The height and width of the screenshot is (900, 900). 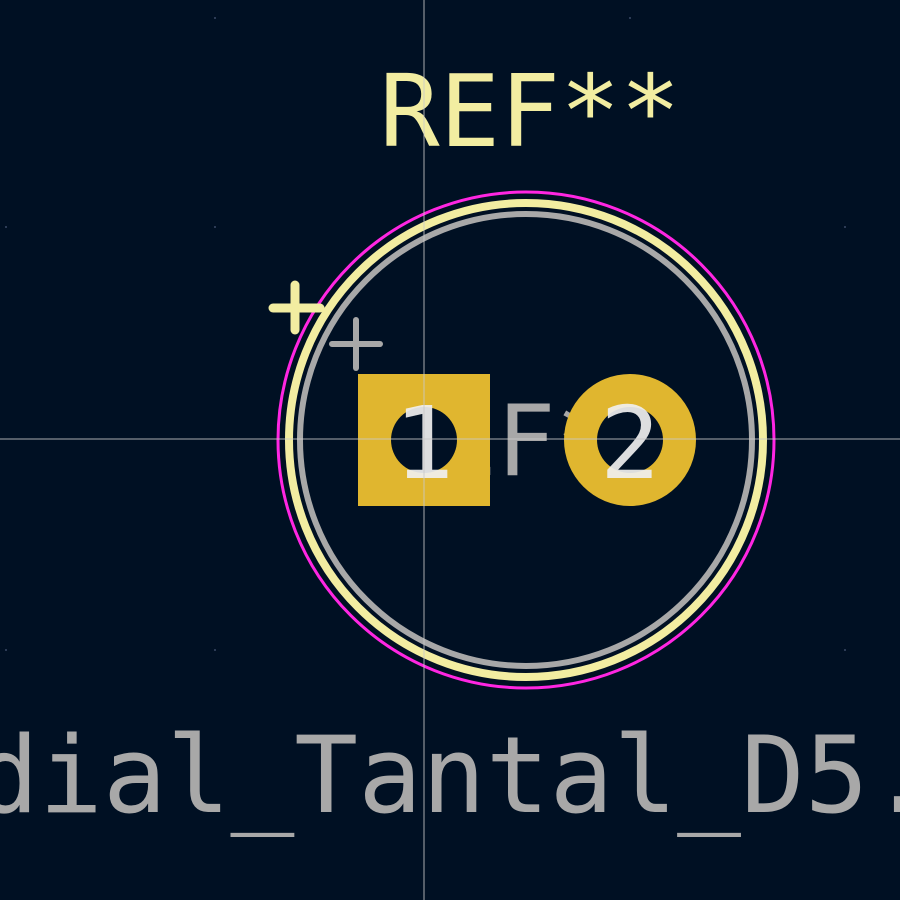 I want to click on silkscreen-reference-text: REF**, so click(x=529, y=111).